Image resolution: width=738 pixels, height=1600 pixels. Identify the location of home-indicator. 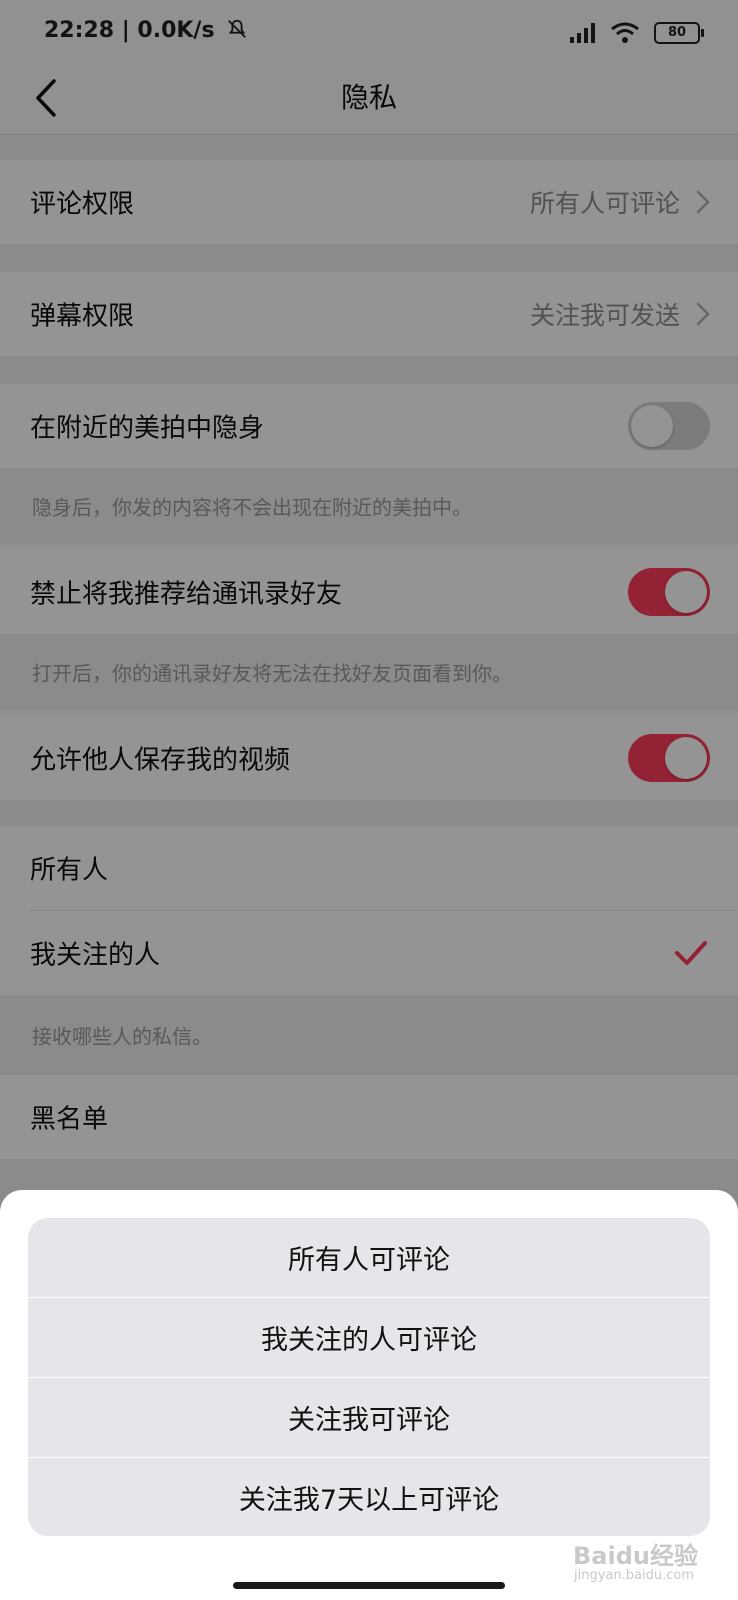
(369, 1585).